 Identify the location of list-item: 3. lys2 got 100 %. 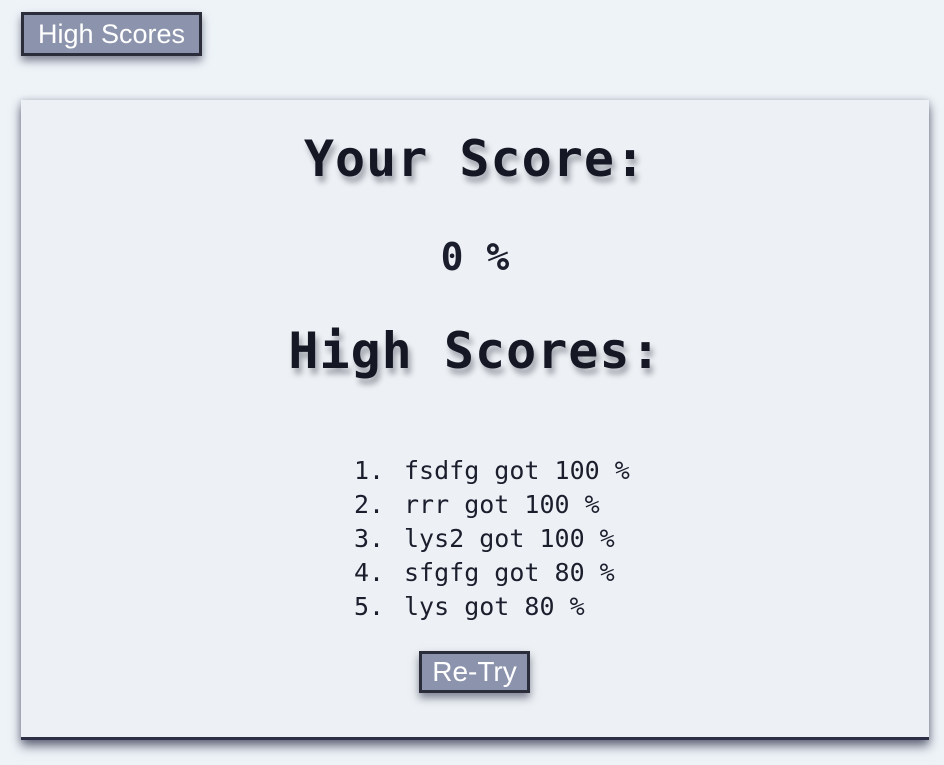
(492, 539).